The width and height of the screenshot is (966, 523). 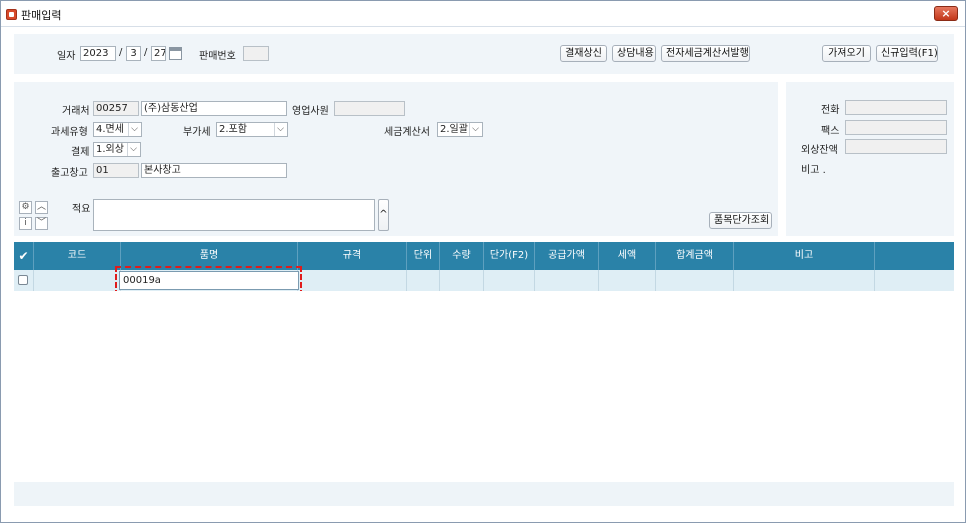 What do you see at coordinates (407, 132) in the screenshot?
I see `tax-invoice-label: 세금계산서` at bounding box center [407, 132].